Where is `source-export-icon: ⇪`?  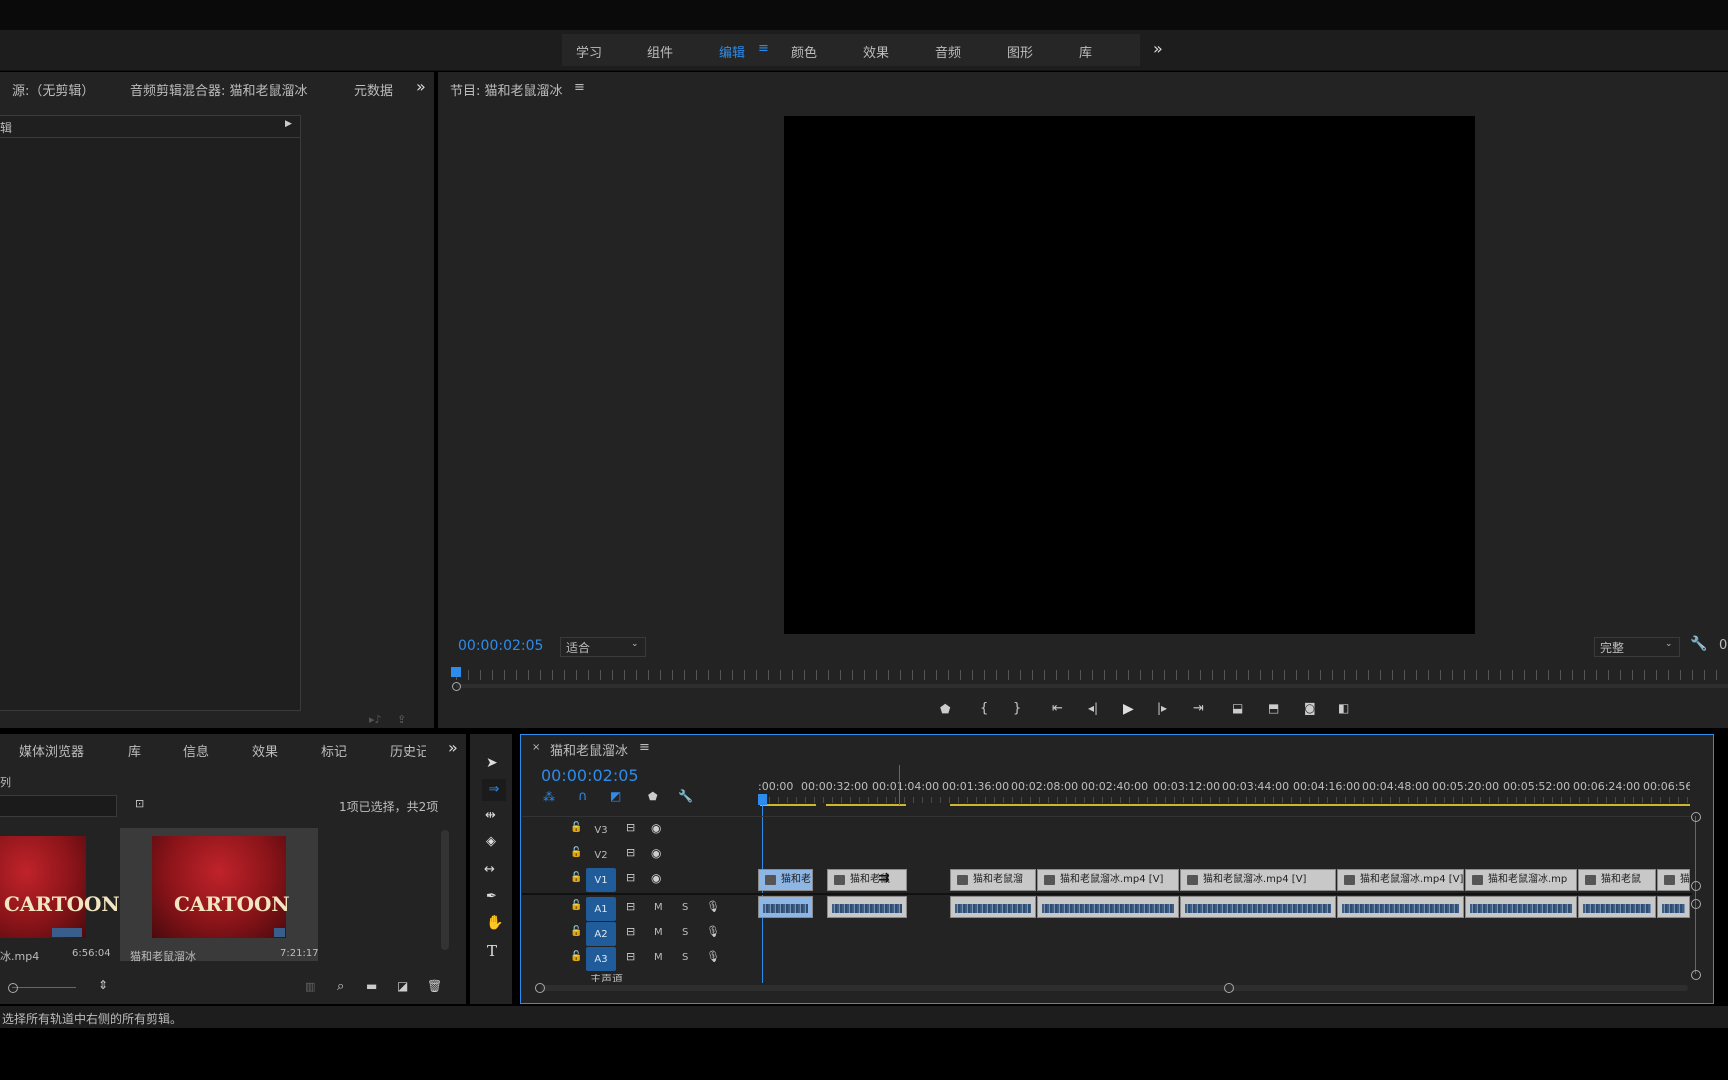
source-export-icon: ⇪ is located at coordinates (401, 719).